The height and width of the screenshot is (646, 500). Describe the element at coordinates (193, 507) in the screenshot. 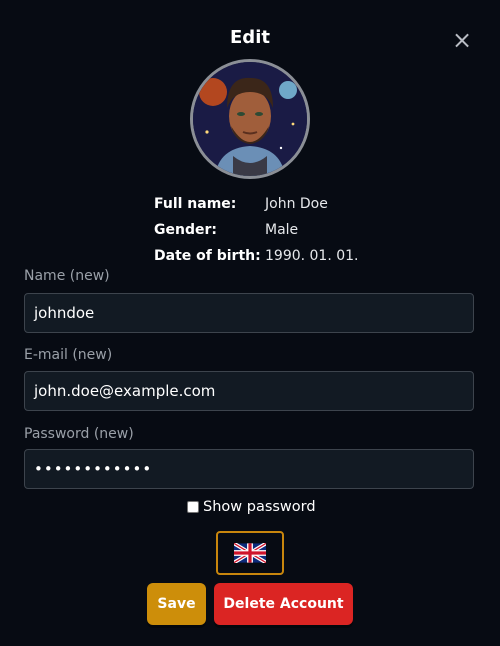

I see `show-password-checkbox` at that location.